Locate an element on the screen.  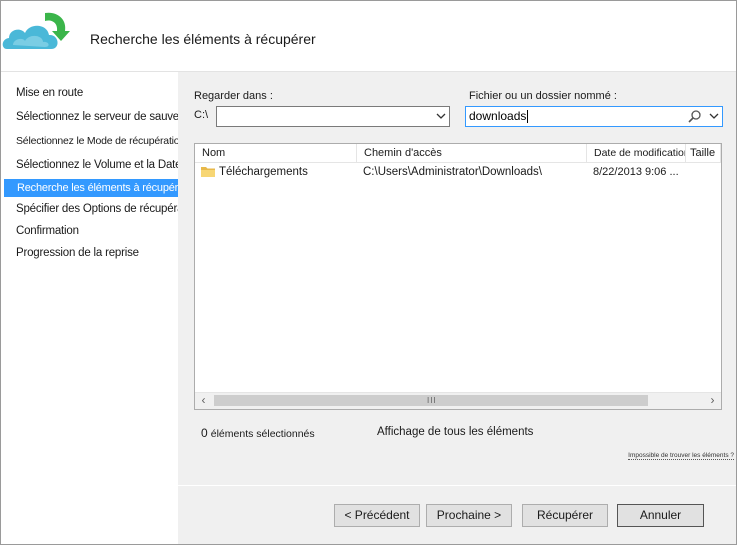
items-not-found-link: Impossible de trouver les éléments ? is located at coordinates (681, 456).